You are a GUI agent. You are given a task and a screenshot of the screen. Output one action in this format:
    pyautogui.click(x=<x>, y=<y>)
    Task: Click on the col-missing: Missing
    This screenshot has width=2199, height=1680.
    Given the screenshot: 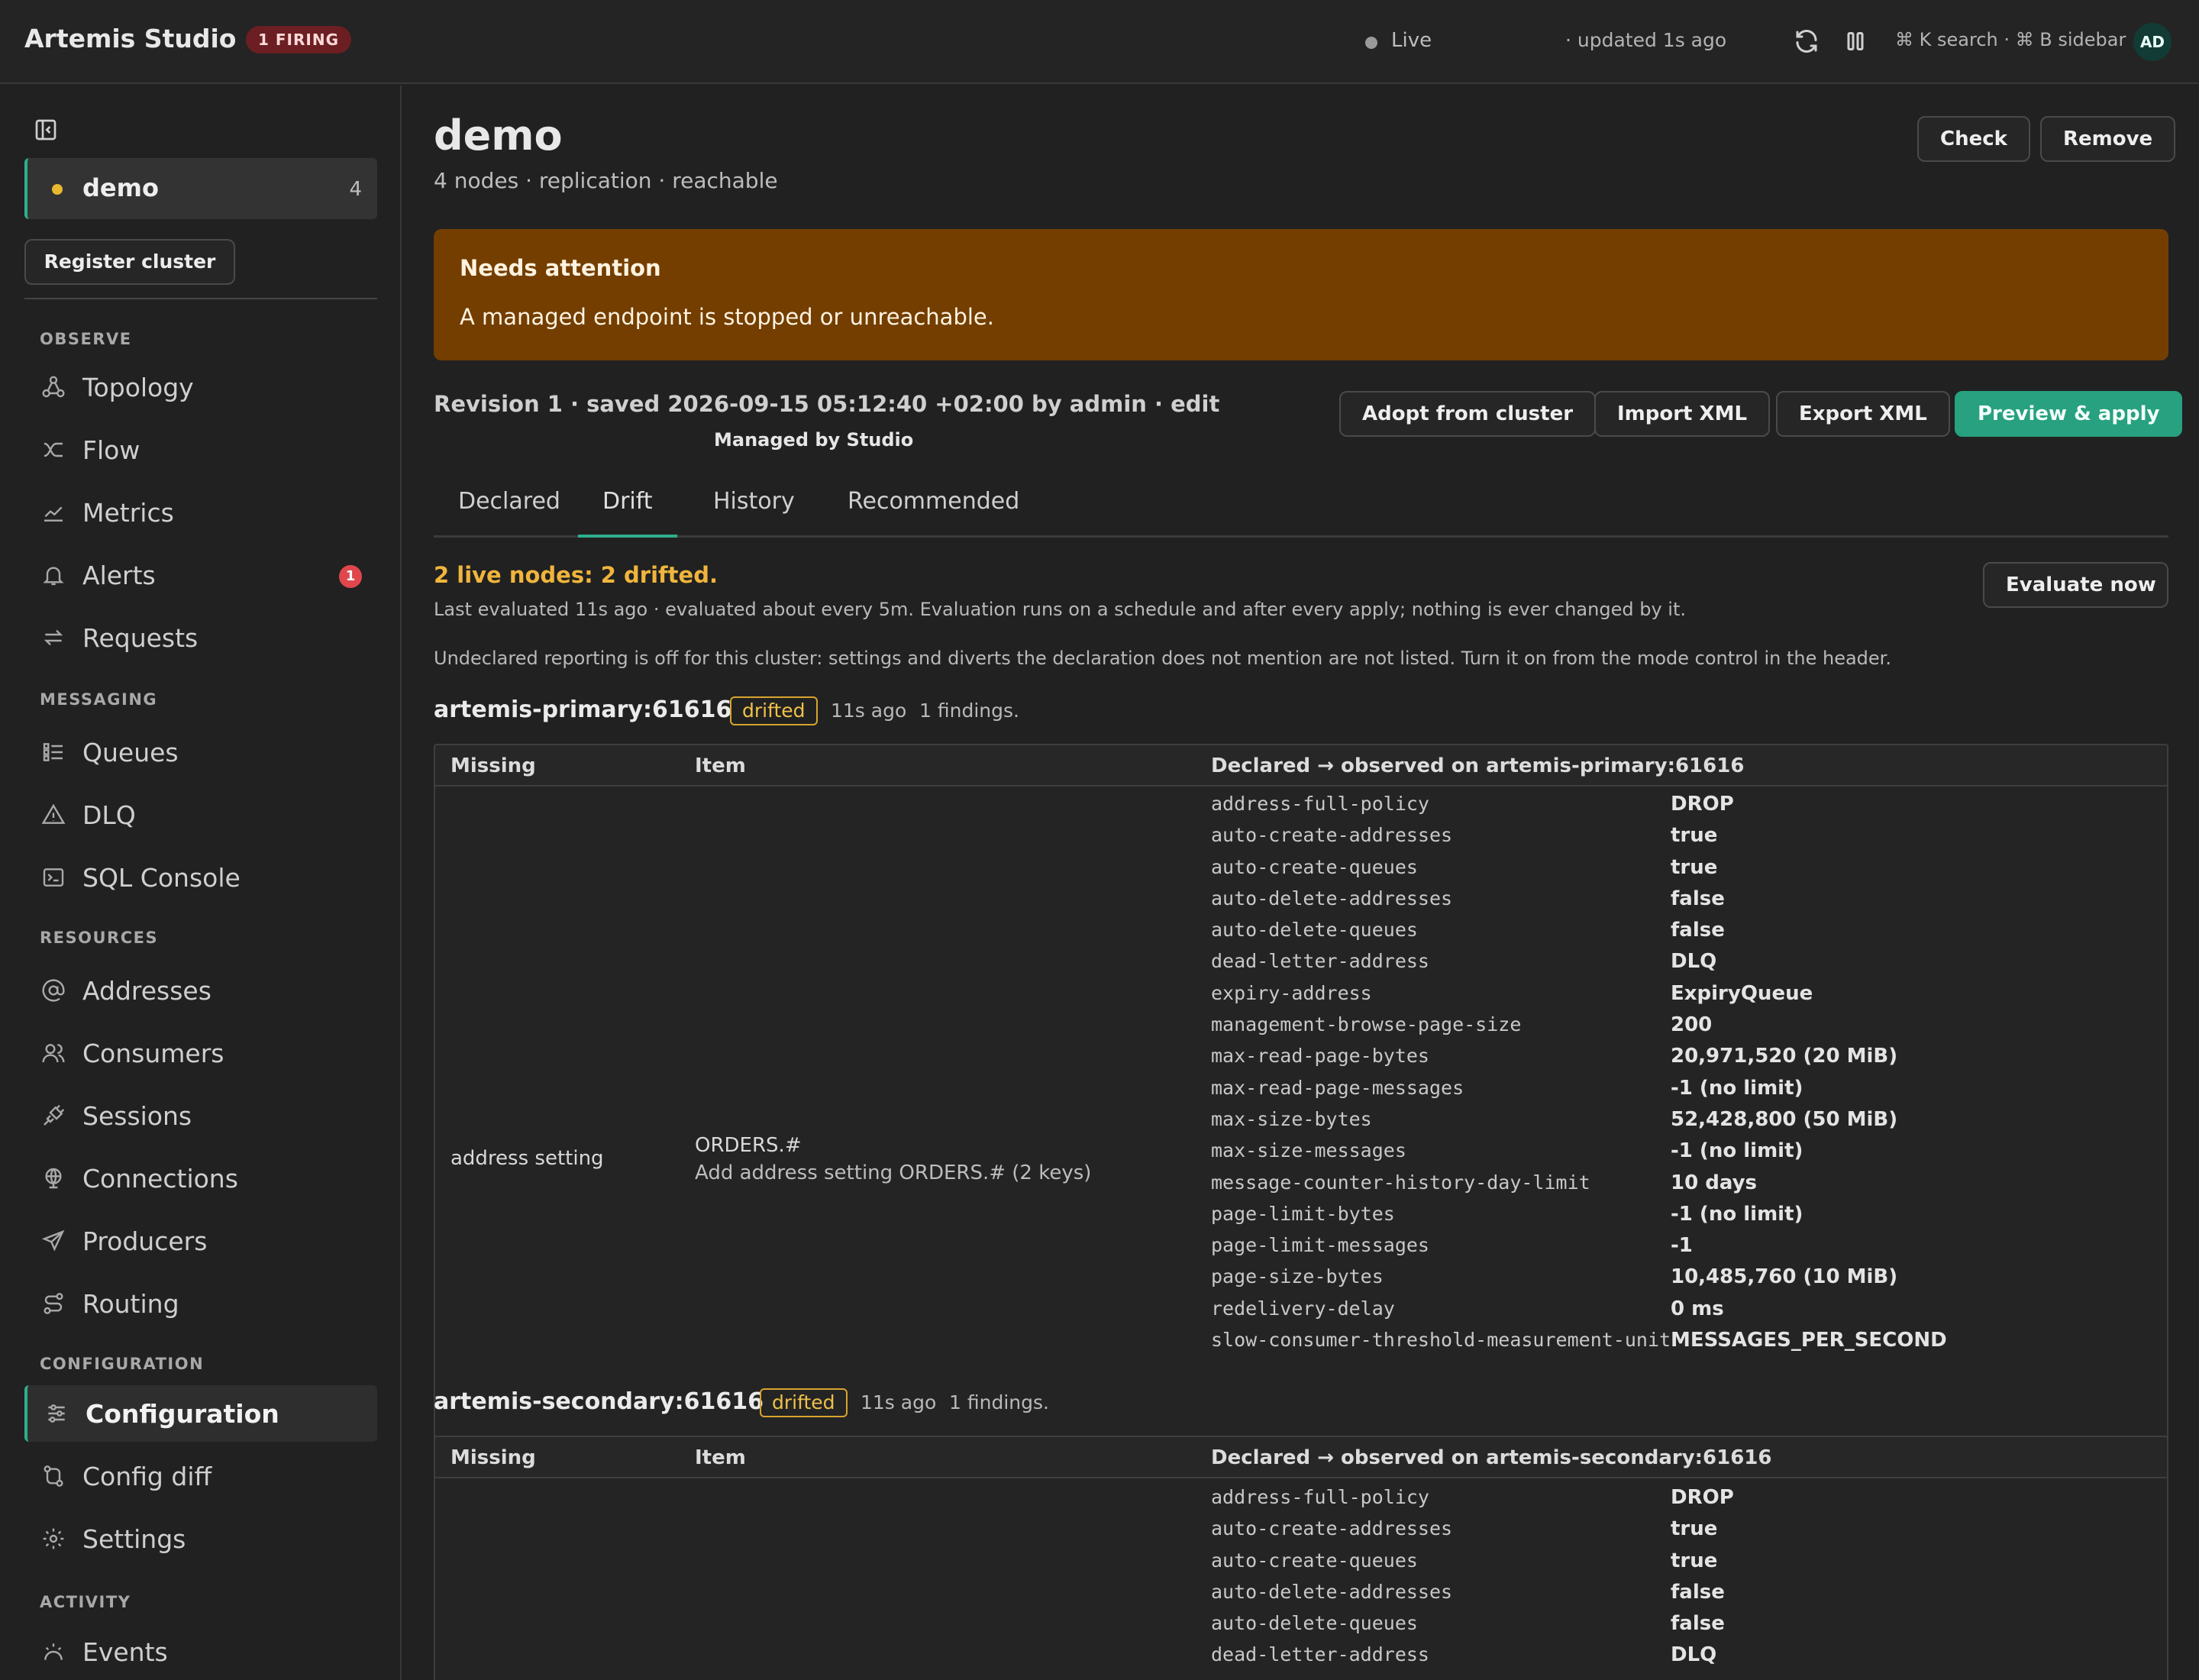 What is the action you would take?
    pyautogui.click(x=493, y=1457)
    